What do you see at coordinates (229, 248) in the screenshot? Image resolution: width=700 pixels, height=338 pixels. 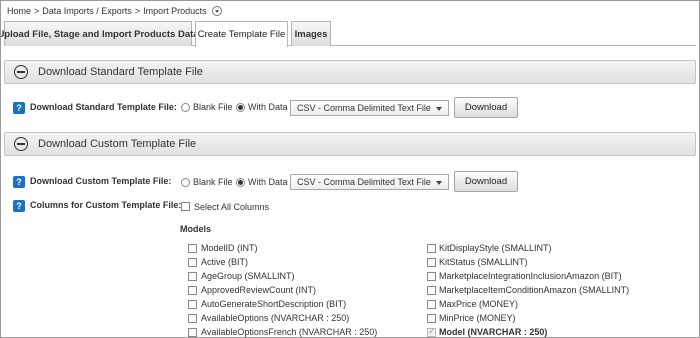 I see `column-label: ModelID (INT)` at bounding box center [229, 248].